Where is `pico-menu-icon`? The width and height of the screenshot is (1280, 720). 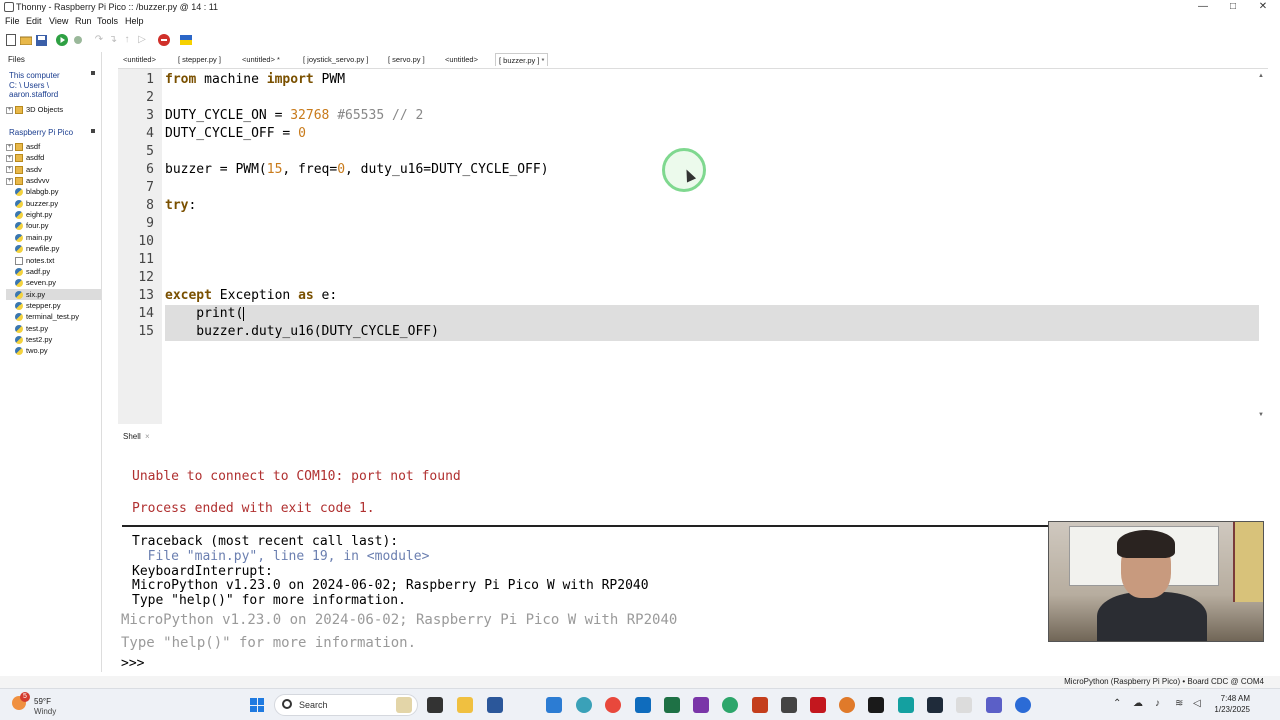
pico-menu-icon is located at coordinates (93, 131).